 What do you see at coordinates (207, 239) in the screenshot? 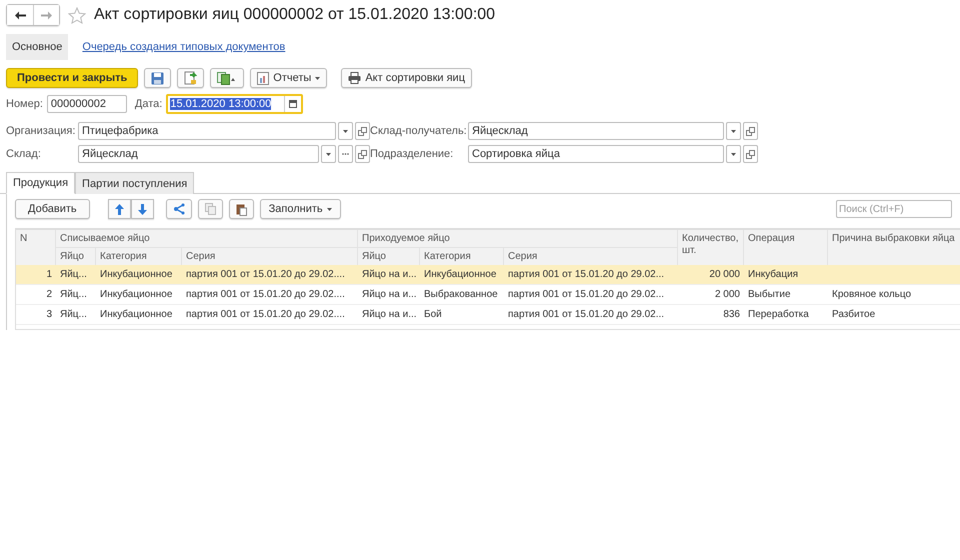
I see `column-group-header: Списываемое яйцо` at bounding box center [207, 239].